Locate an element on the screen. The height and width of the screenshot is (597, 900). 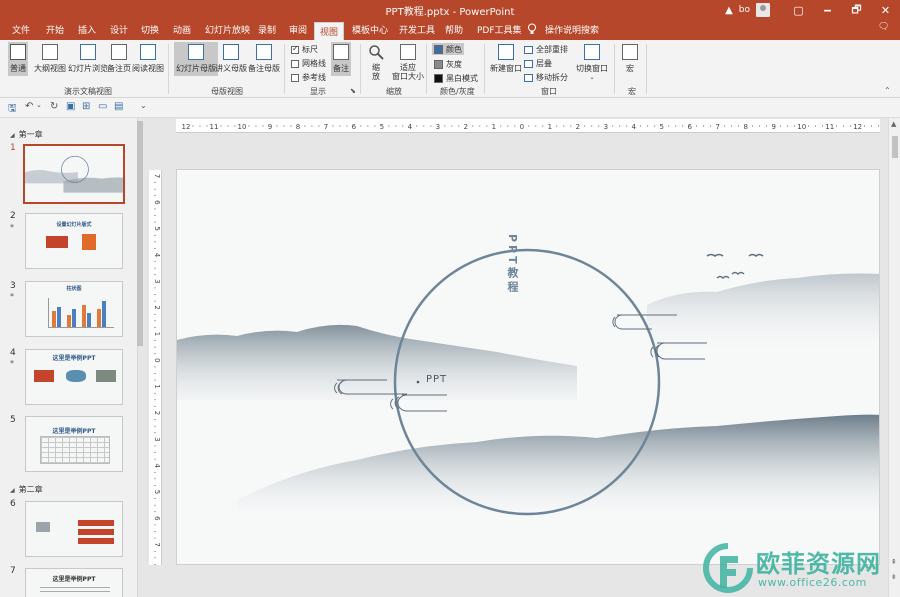
cascade-button: 层叠 is located at coordinates (538, 63).